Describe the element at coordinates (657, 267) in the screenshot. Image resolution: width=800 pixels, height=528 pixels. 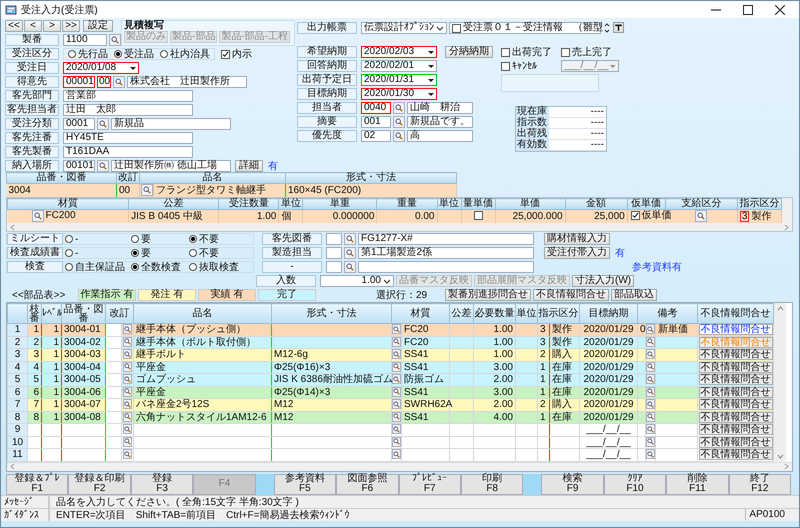
I see `reference-link: 参考資料有` at that location.